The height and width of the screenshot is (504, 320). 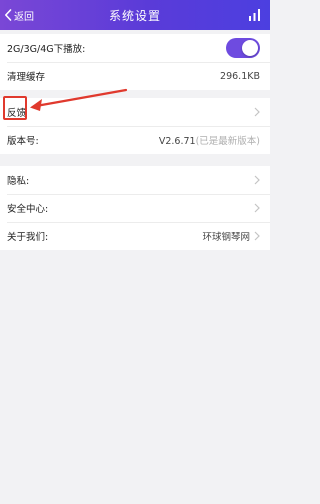 I want to click on settings-group-playback: 2G/3G/4G下播放: 清理缓存 296.1KB, so click(x=135, y=62).